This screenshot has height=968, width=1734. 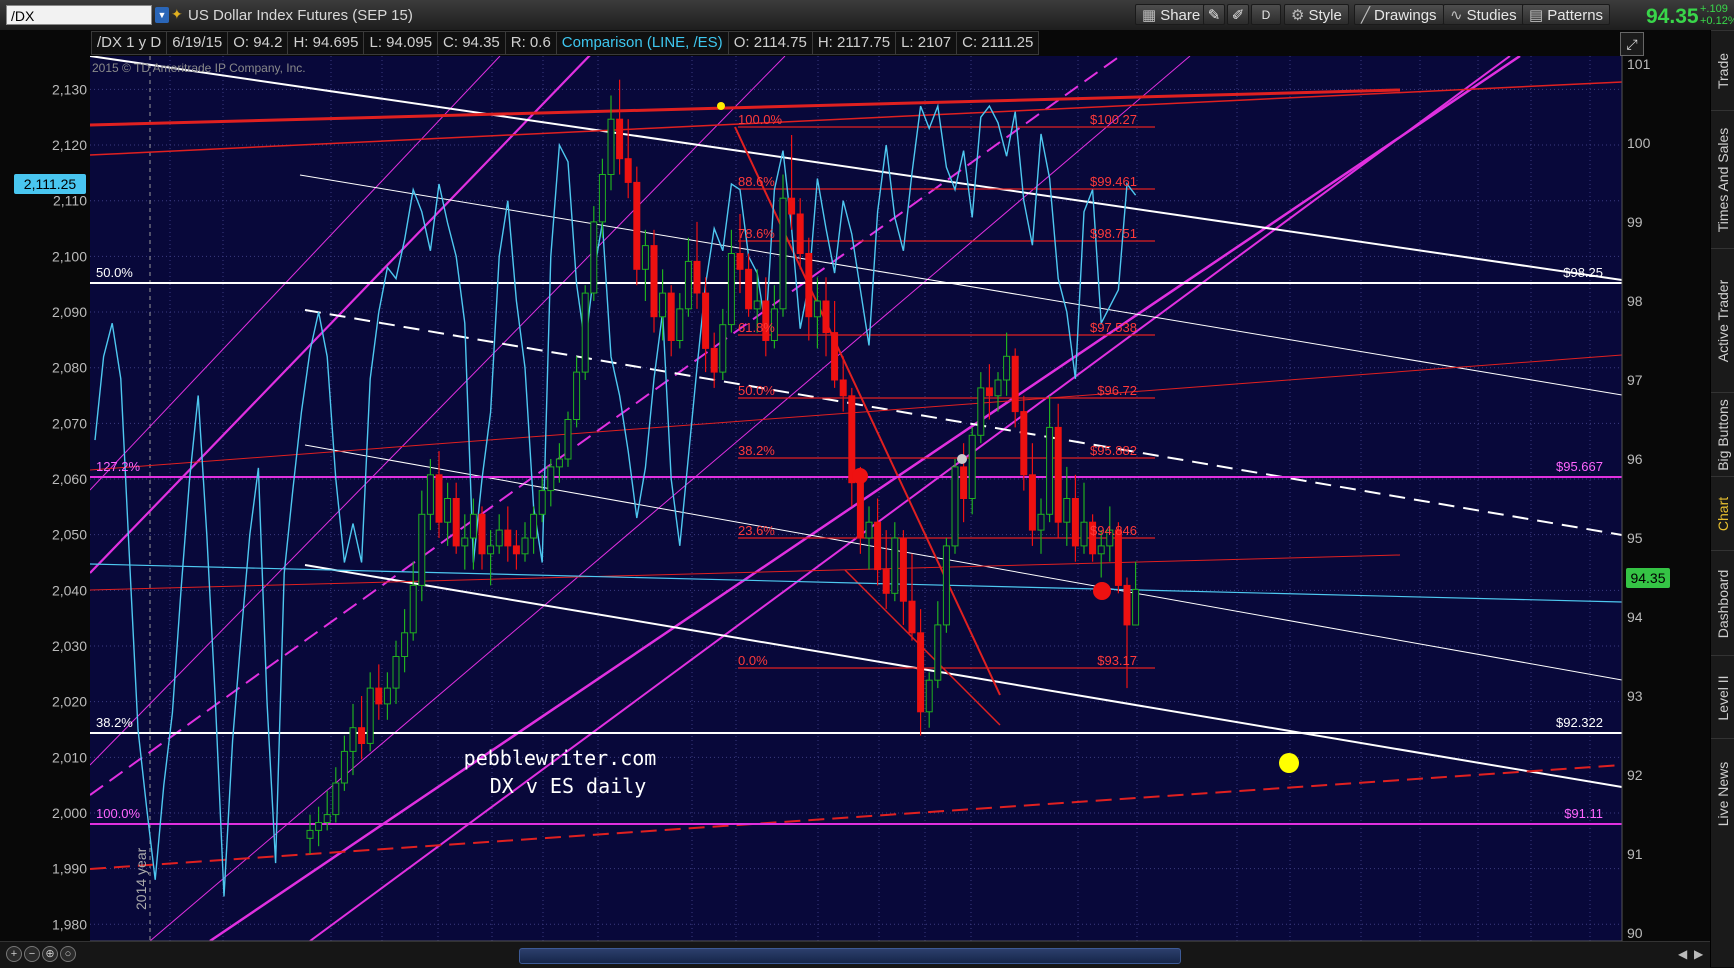 What do you see at coordinates (69, 145) in the screenshot?
I see `left-axis-tick: 2,120` at bounding box center [69, 145].